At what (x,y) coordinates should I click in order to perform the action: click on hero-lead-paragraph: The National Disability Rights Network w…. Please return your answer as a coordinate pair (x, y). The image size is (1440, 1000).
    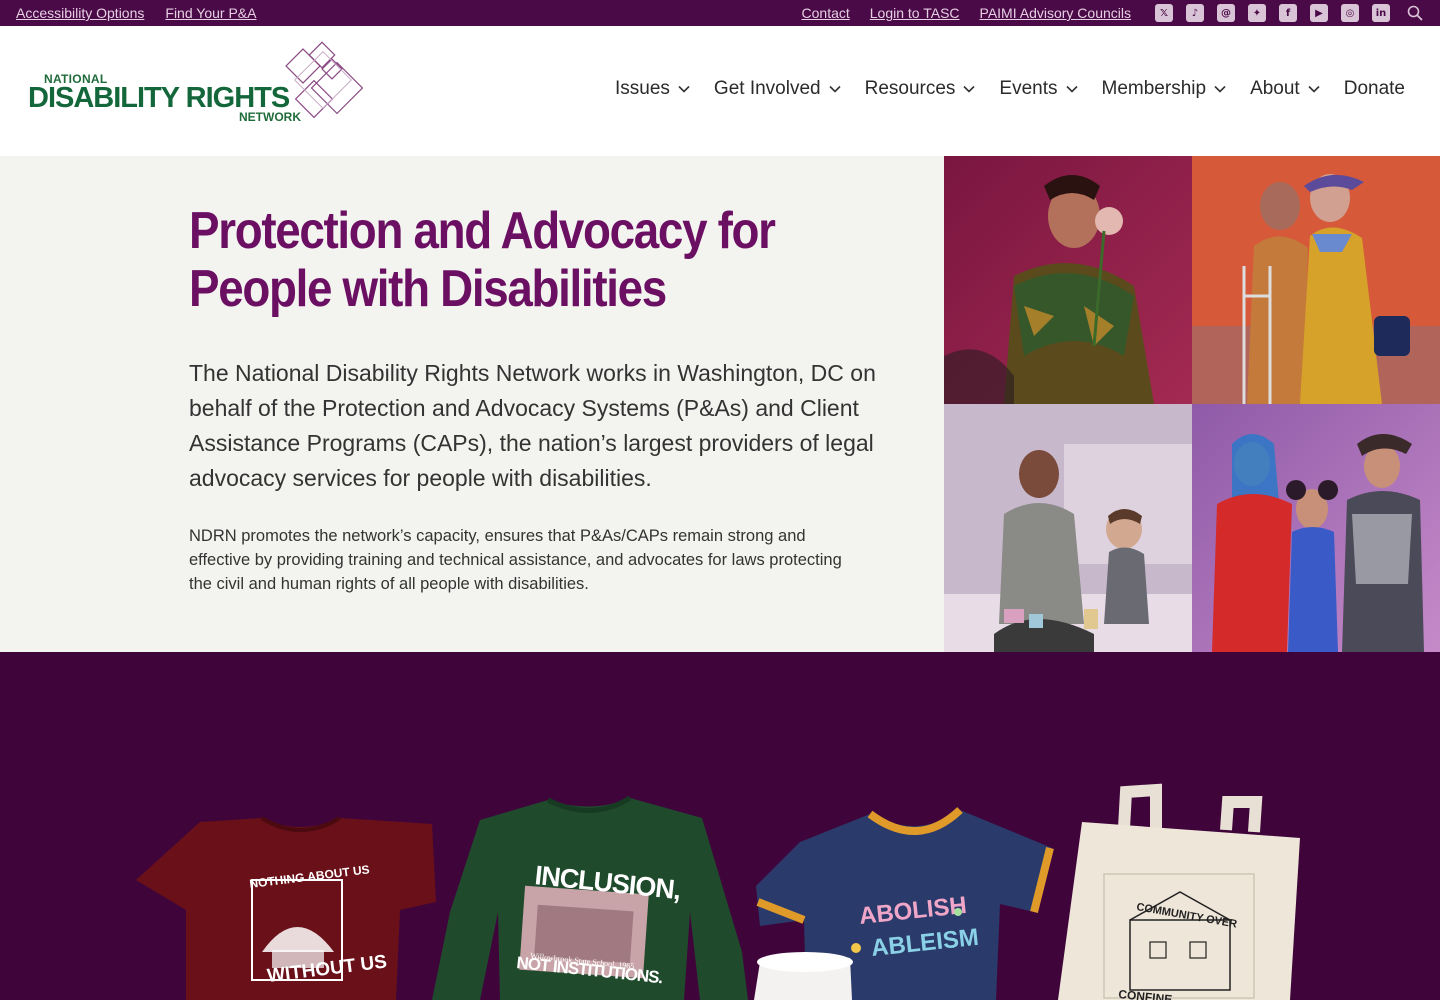
    Looking at the image, I should click on (532, 425).